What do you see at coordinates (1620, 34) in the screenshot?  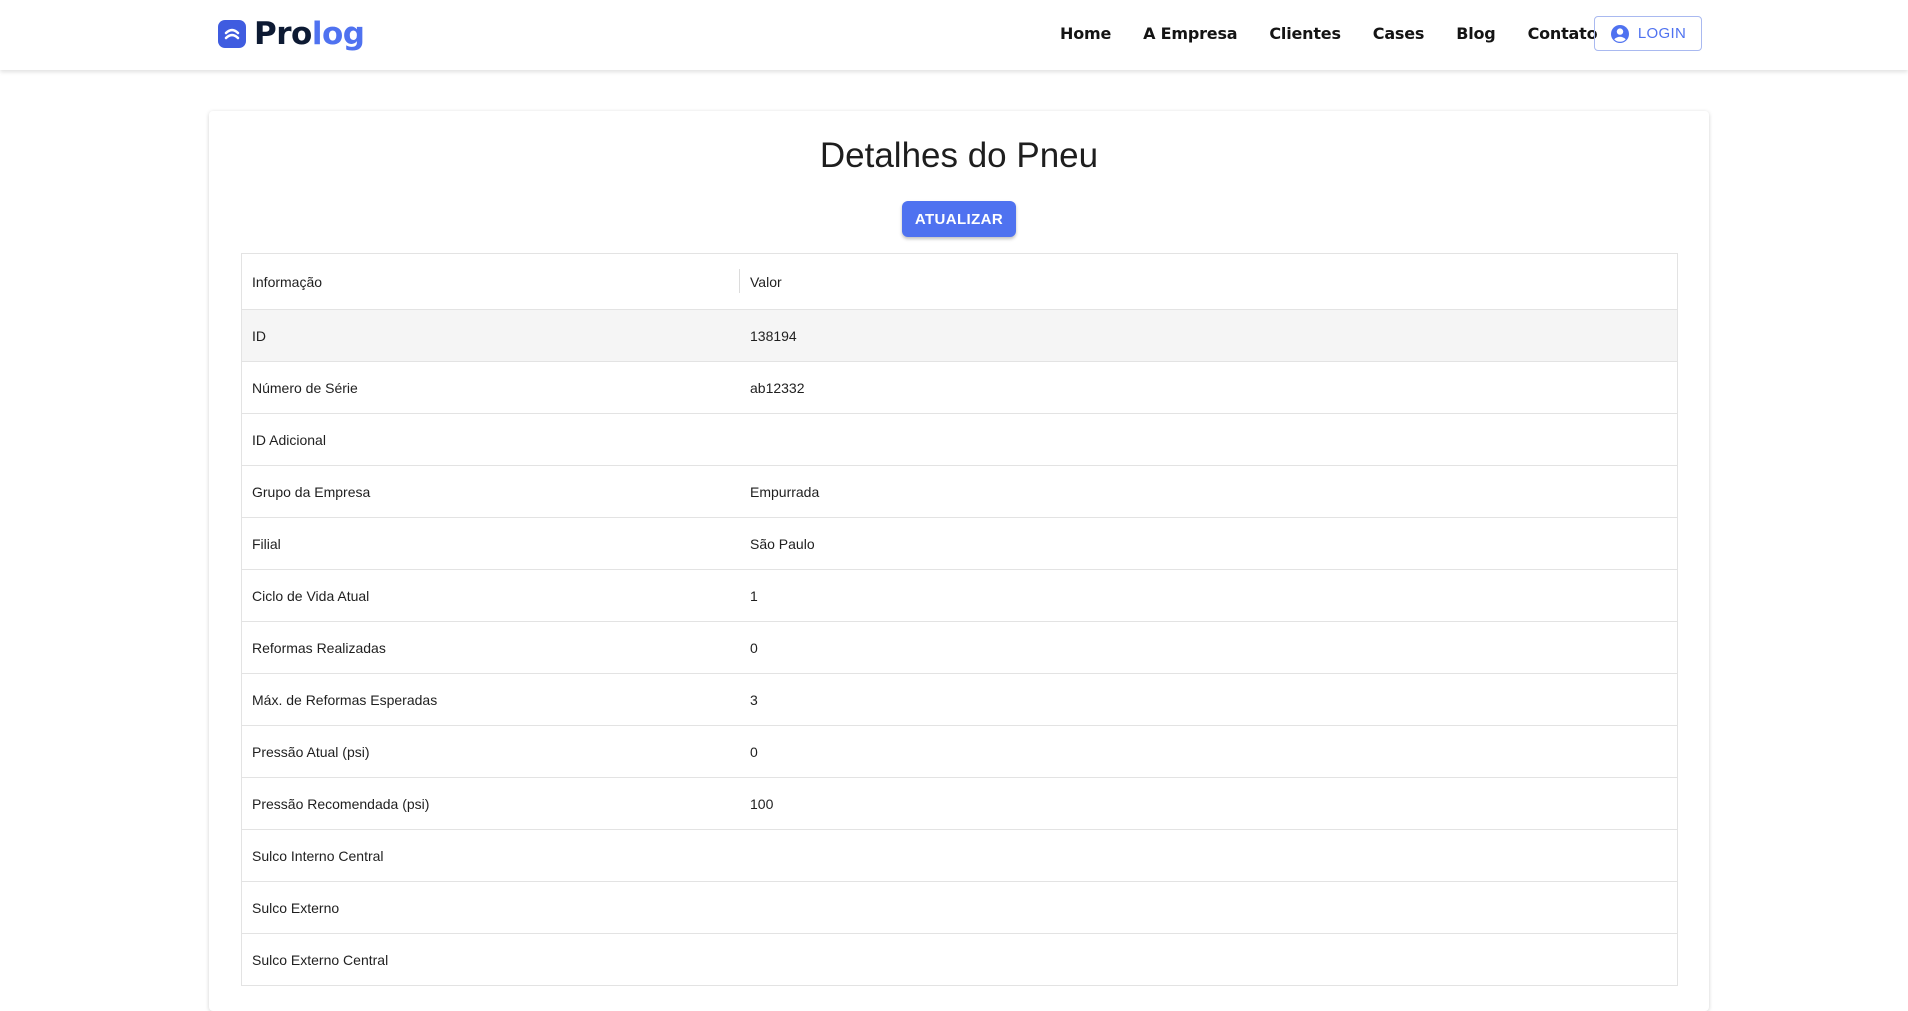 I see `account-circle-icon` at bounding box center [1620, 34].